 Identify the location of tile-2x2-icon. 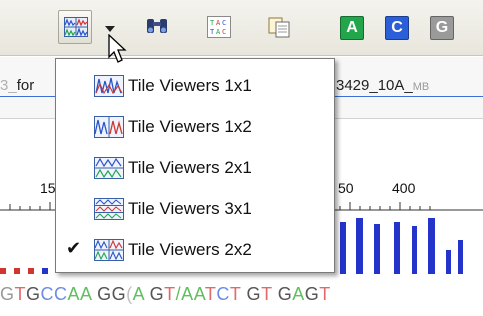
(109, 249).